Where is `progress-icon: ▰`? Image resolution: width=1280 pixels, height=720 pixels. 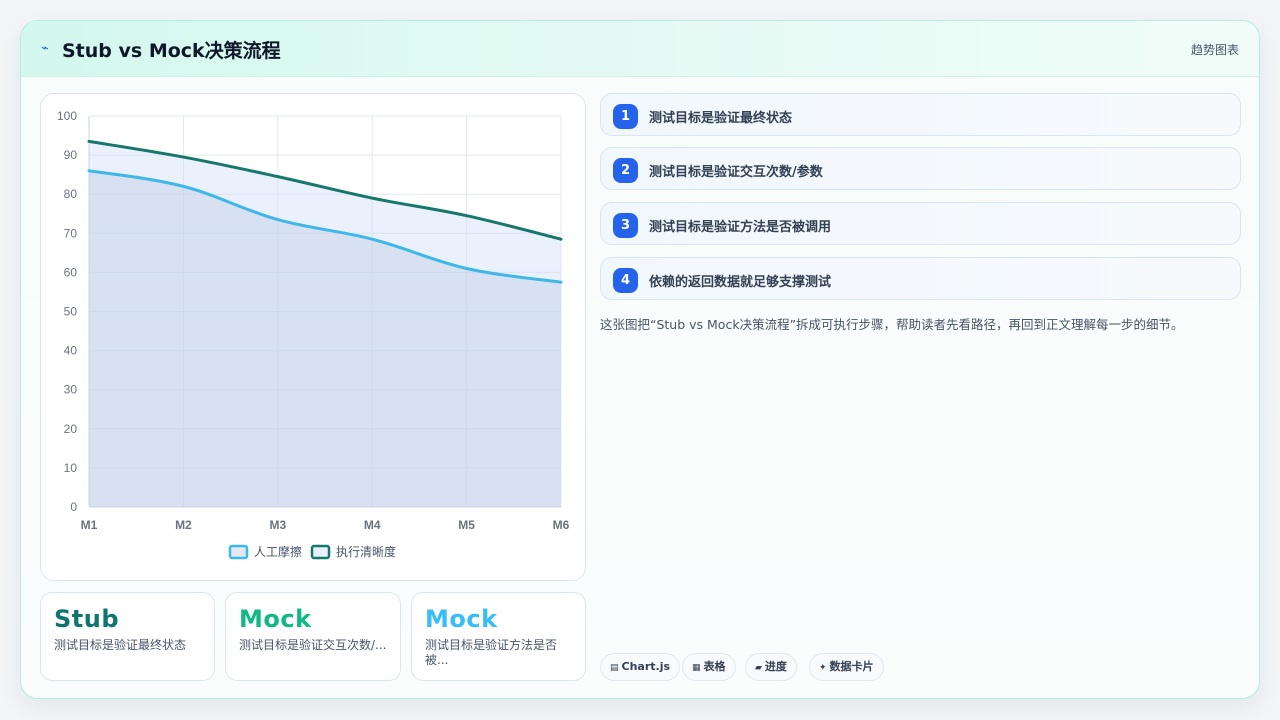
progress-icon: ▰ is located at coordinates (758, 668).